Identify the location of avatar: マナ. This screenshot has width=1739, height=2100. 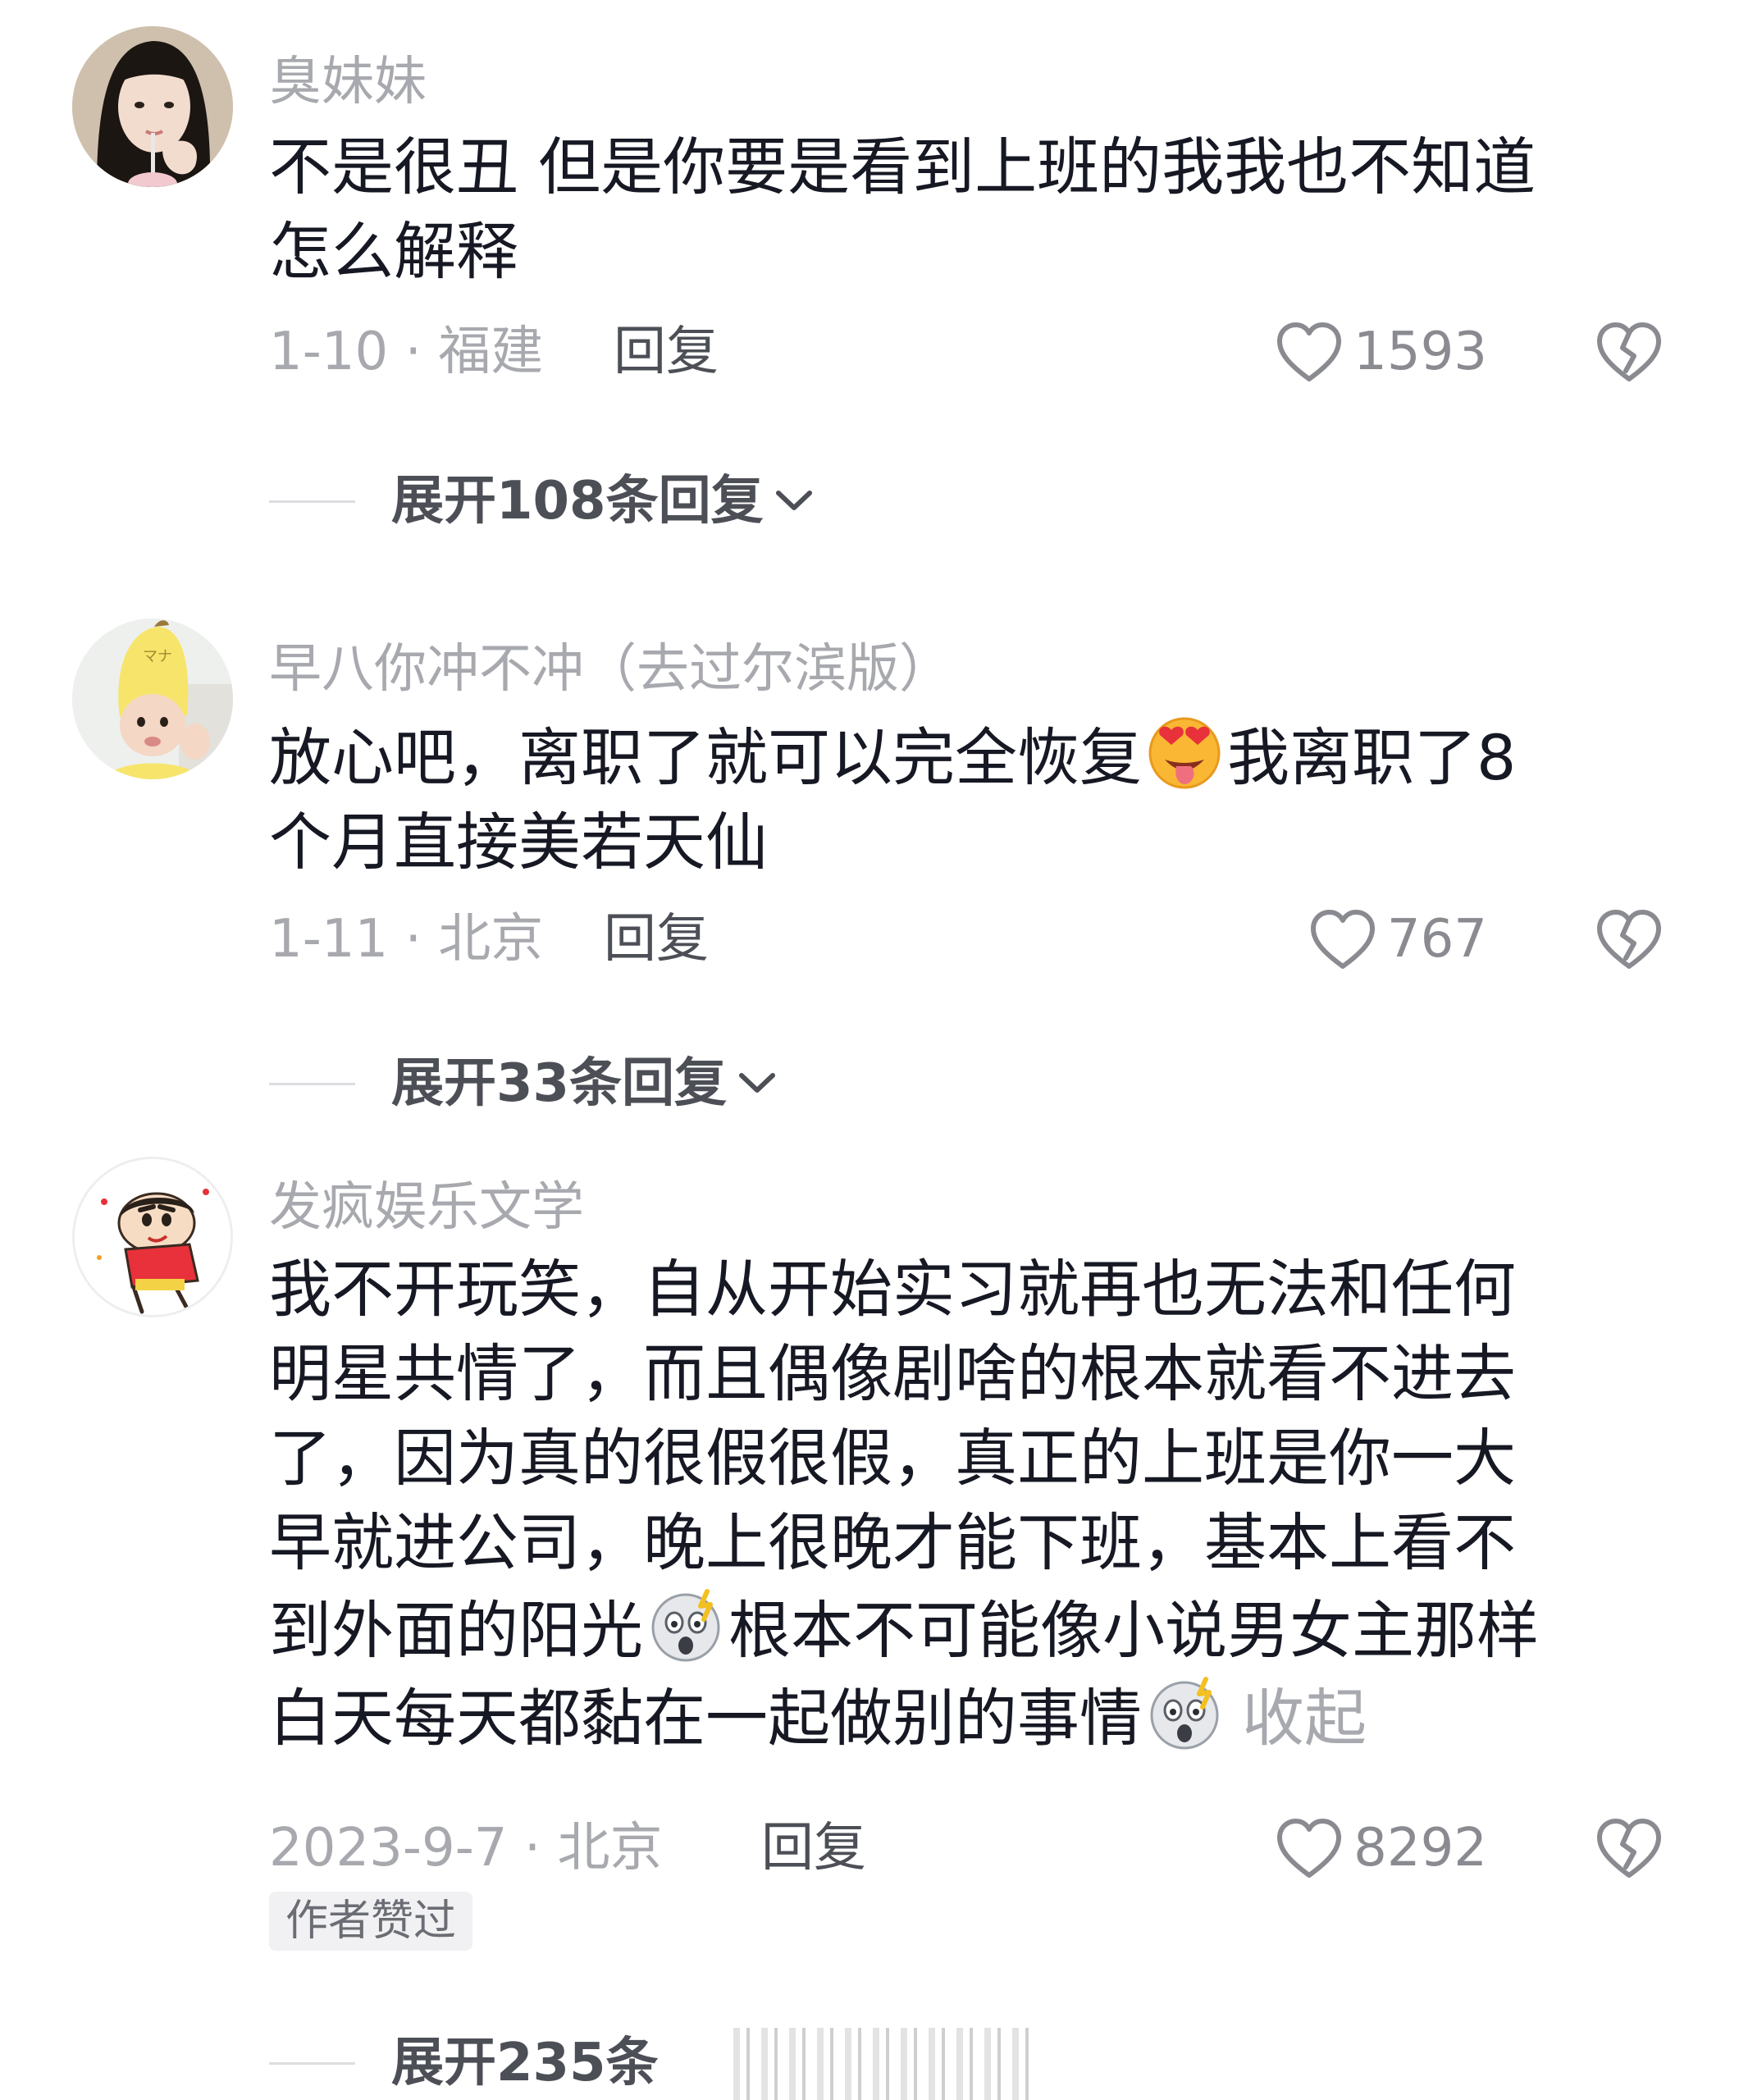
(152, 699).